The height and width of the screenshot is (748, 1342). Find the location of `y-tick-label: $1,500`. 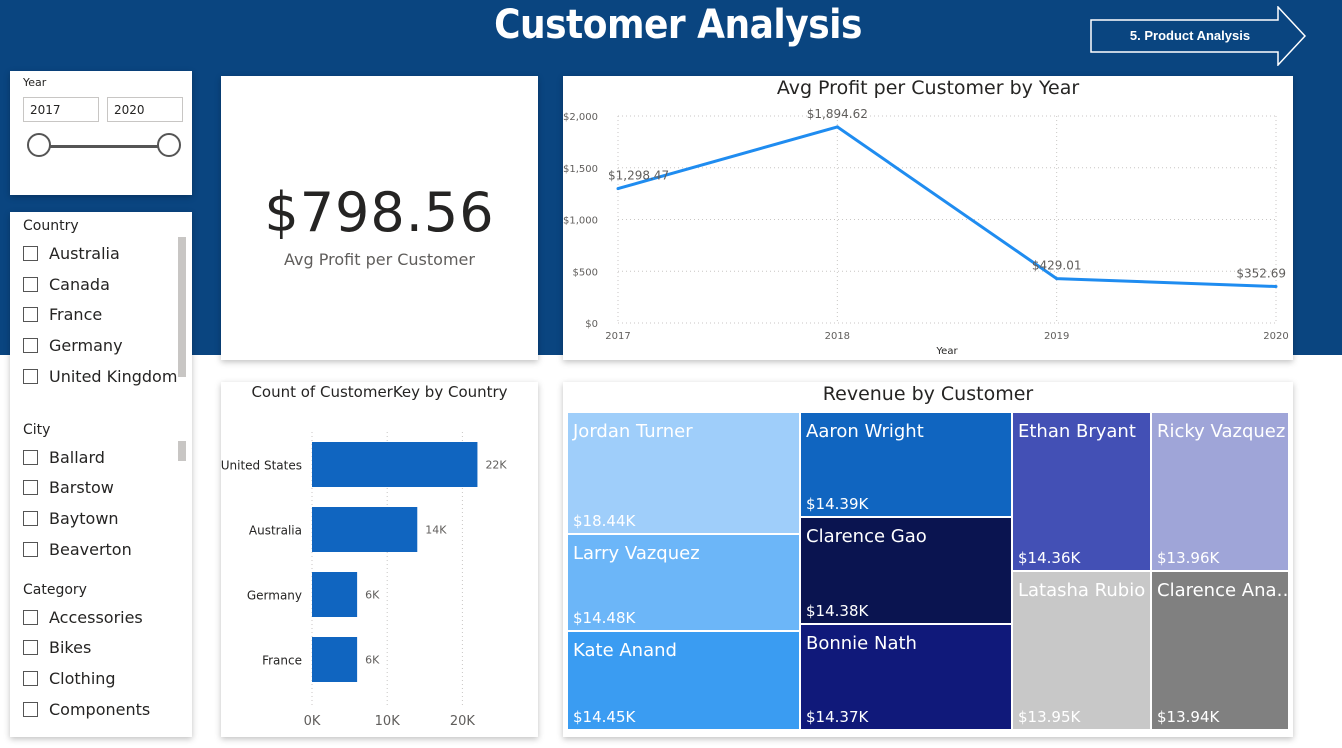

y-tick-label: $1,500 is located at coordinates (580, 169).